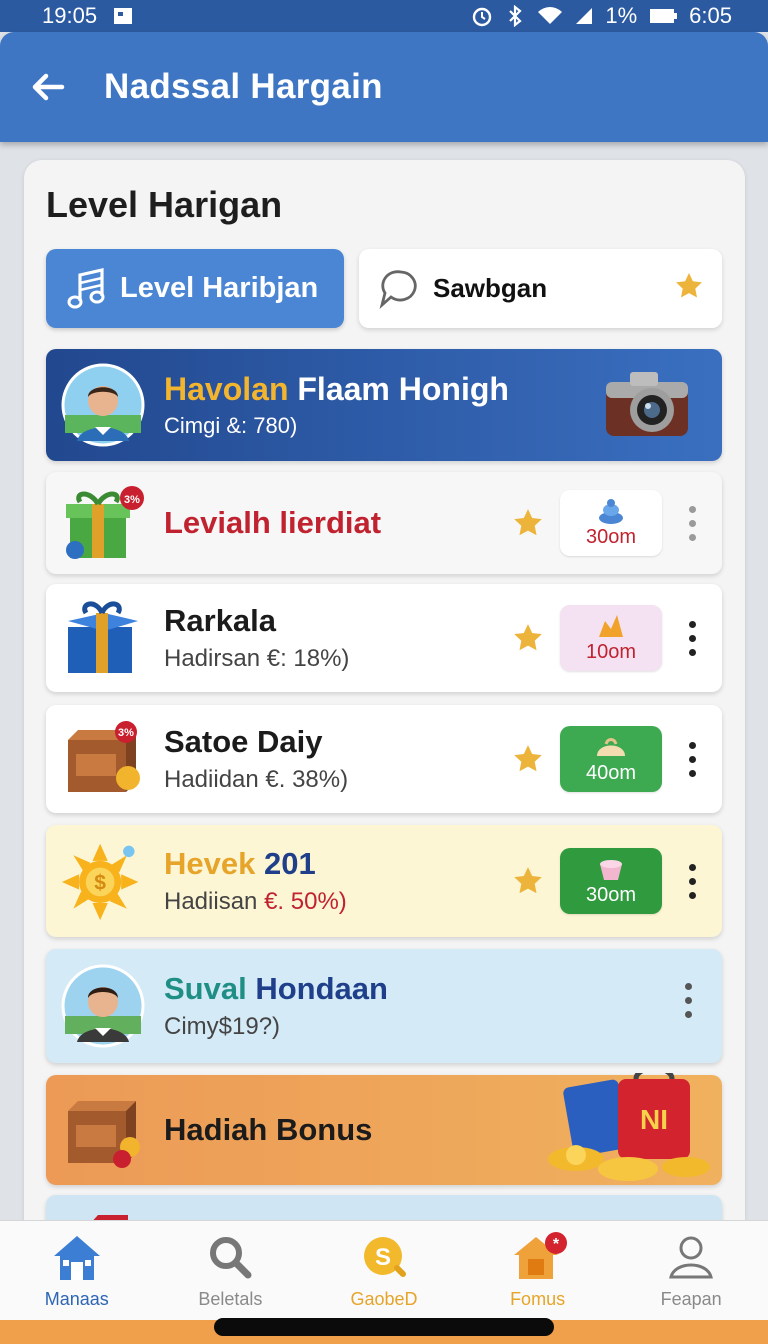 This screenshot has width=768, height=1344. Describe the element at coordinates (243, 742) in the screenshot. I see `item-title: Satoe Daiy` at that location.